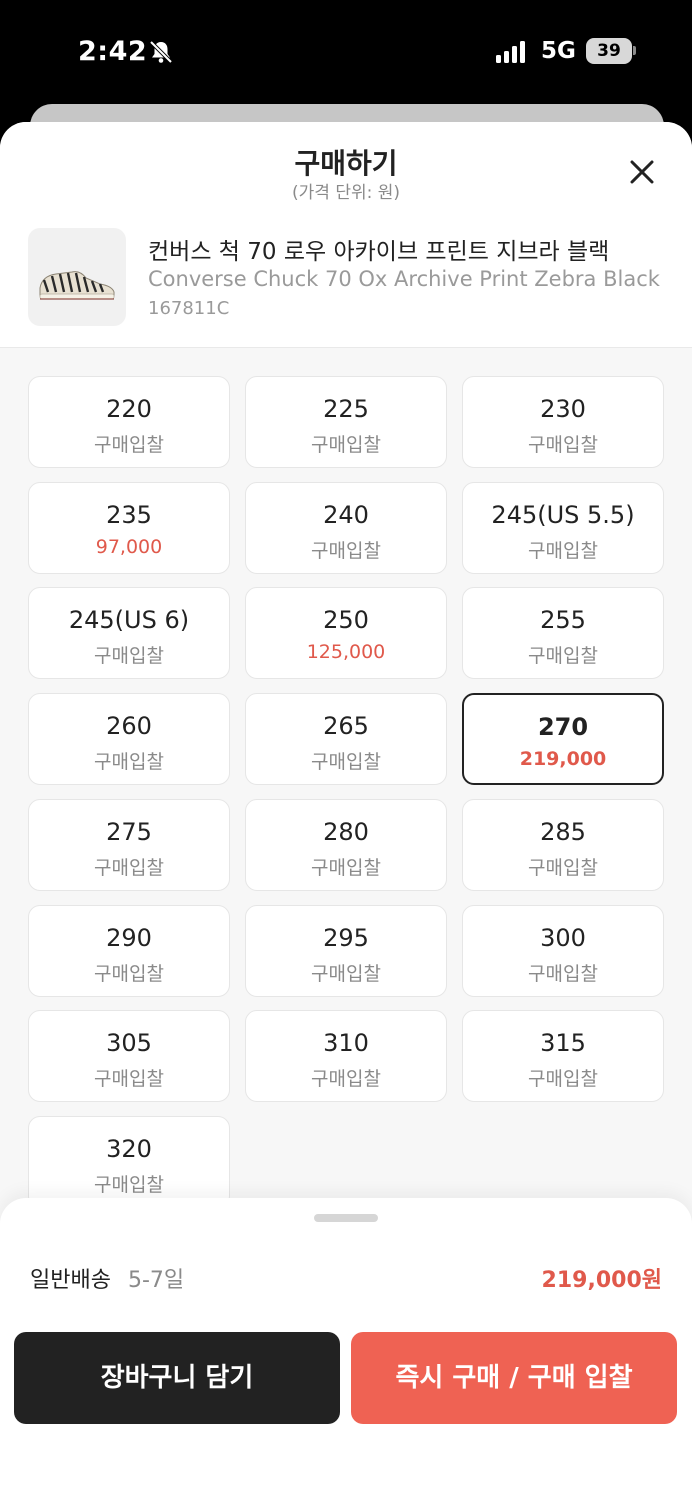  Describe the element at coordinates (70, 1280) in the screenshot. I see `delivery-label: 일반배송` at that location.